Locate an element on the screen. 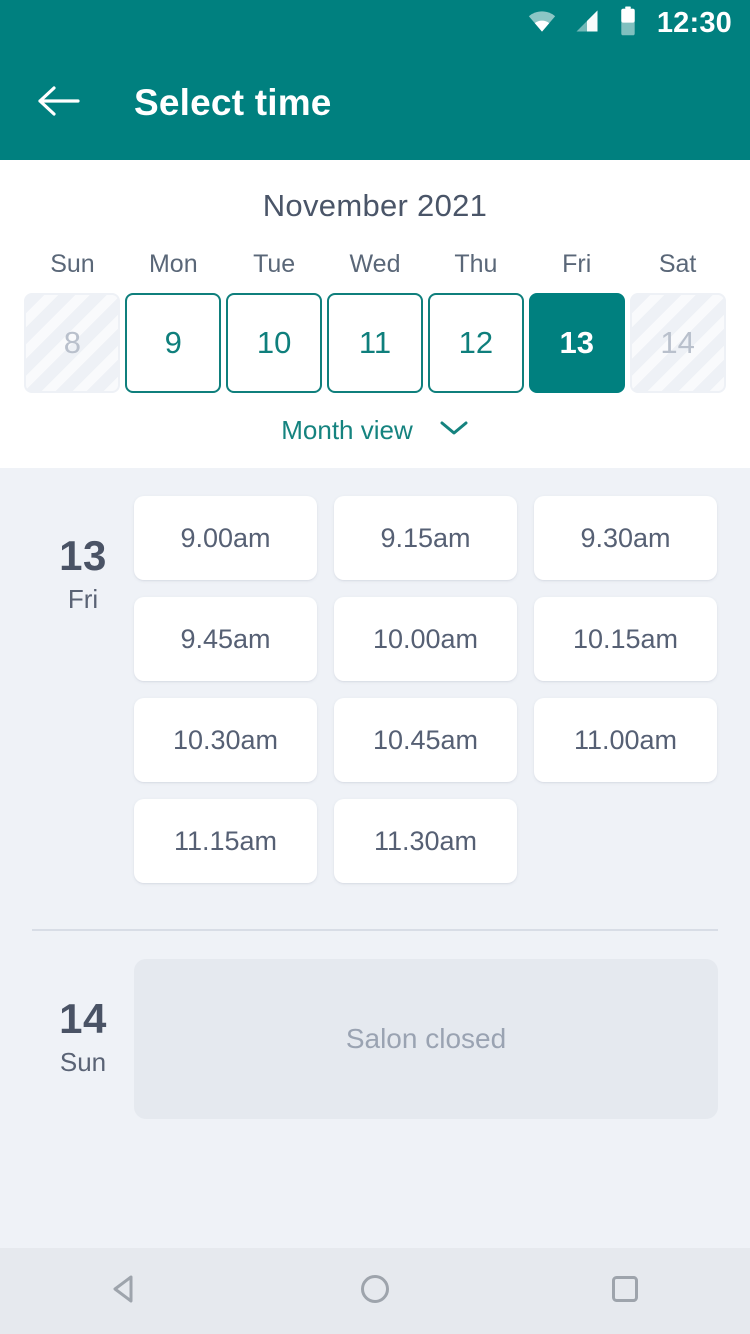 This screenshot has width=750, height=1334. calendar-month-label: November 2021 is located at coordinates (375, 205).